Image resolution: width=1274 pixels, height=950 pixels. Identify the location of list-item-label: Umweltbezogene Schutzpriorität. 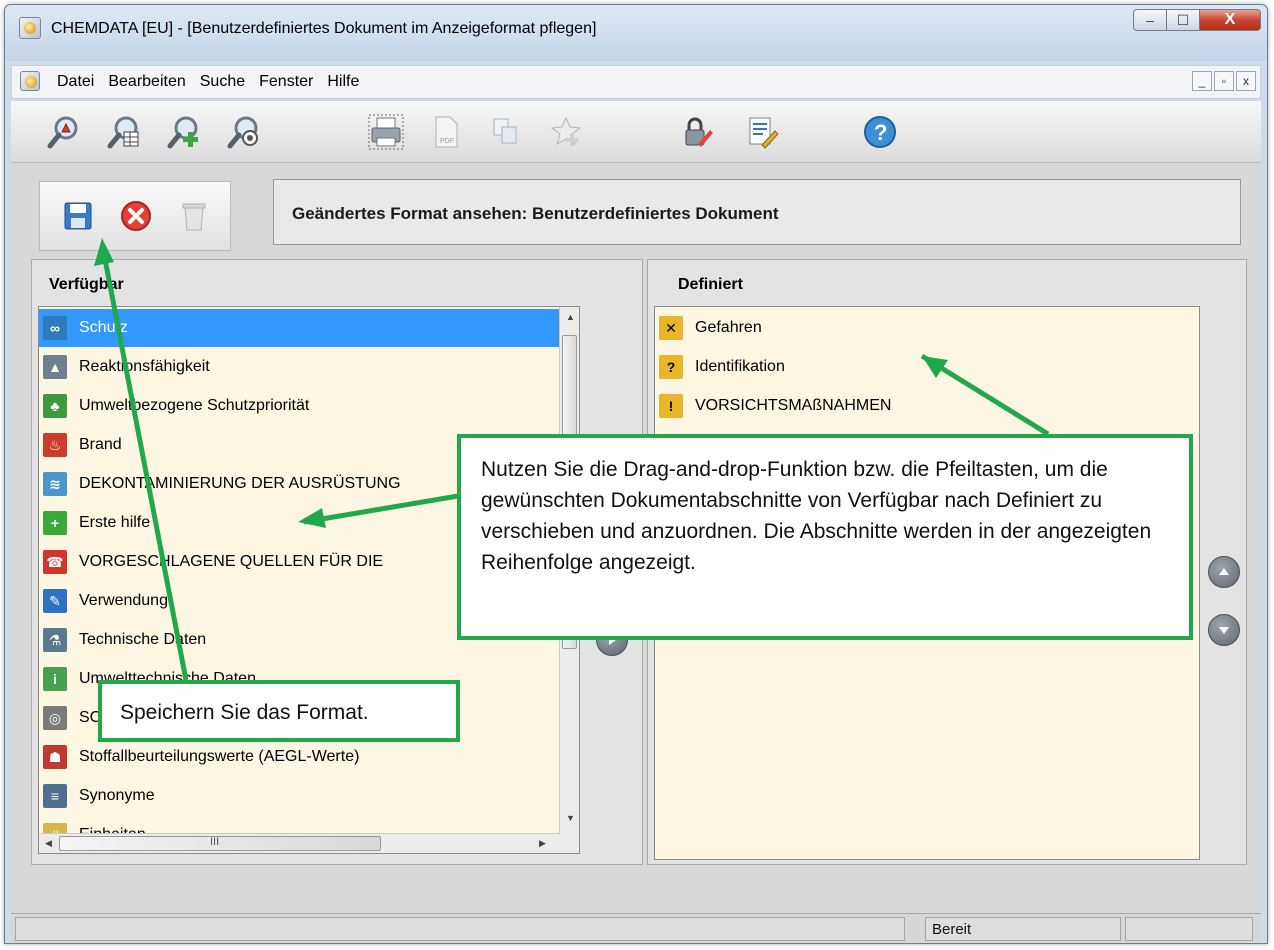
(194, 405).